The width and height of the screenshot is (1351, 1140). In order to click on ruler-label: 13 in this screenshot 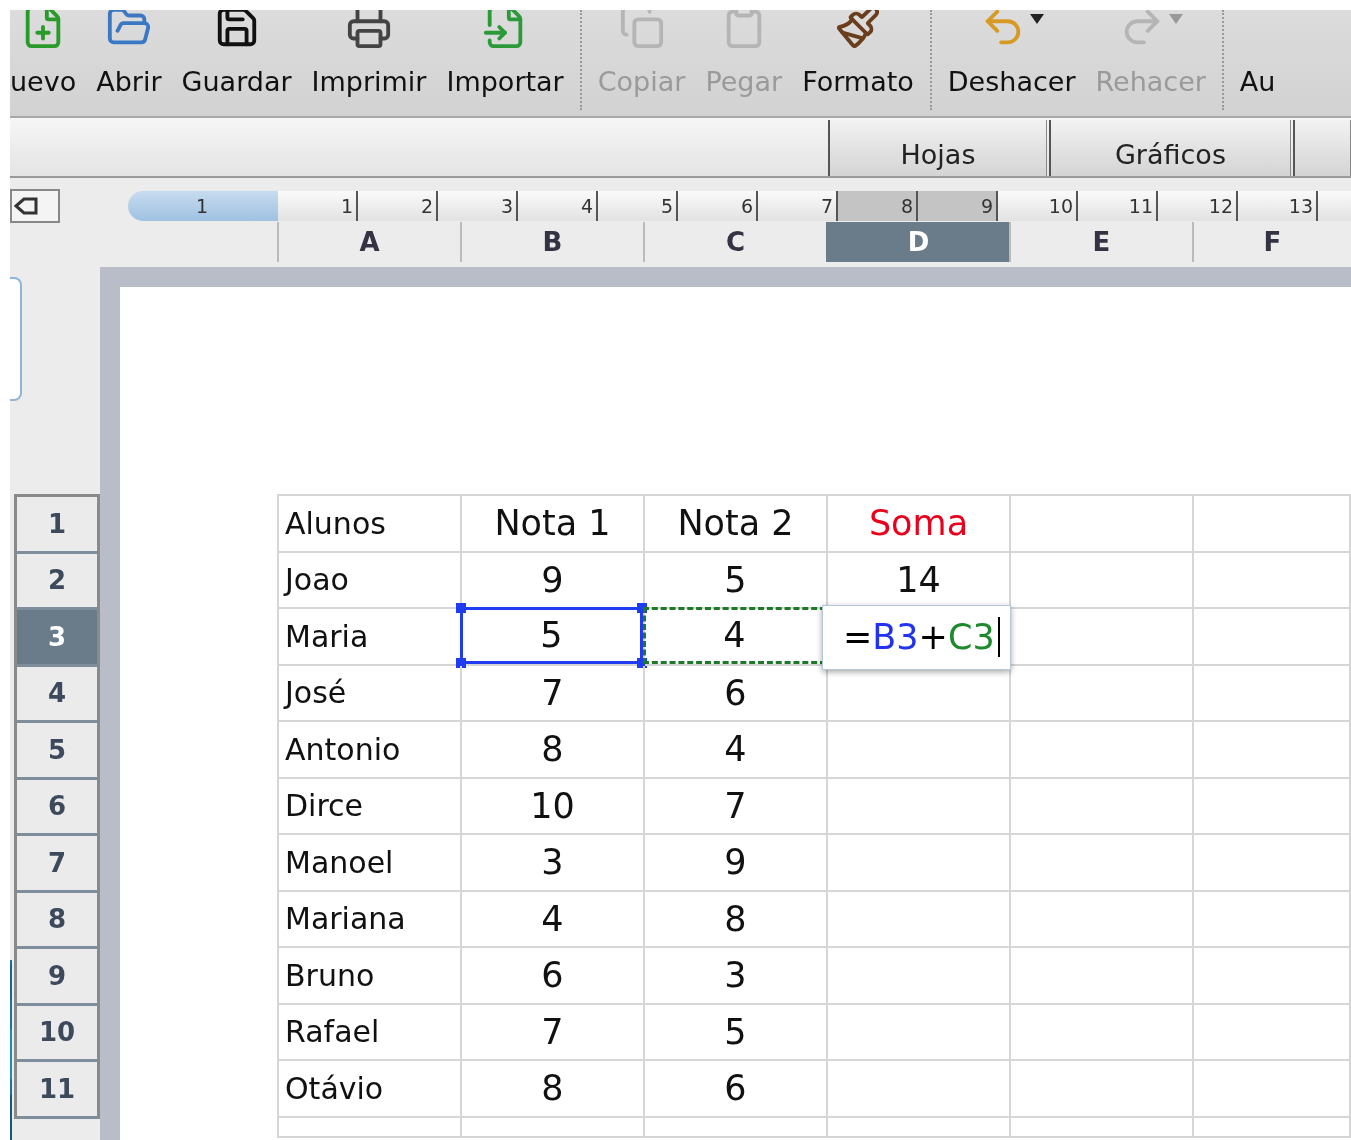, I will do `click(1300, 206)`.